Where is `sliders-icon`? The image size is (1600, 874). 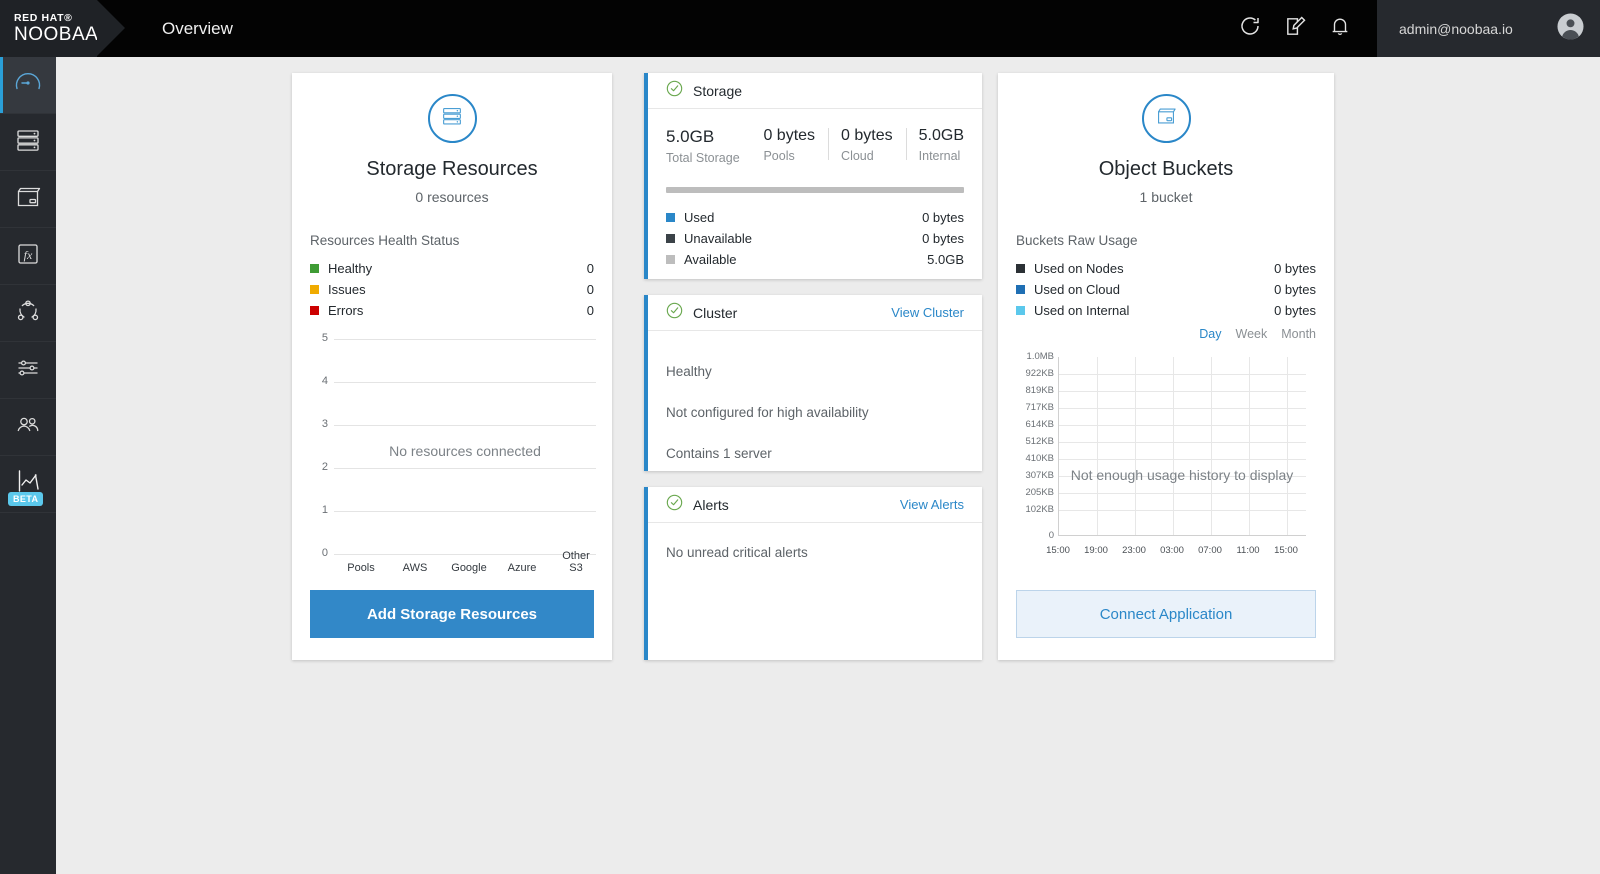 sliders-icon is located at coordinates (28, 370).